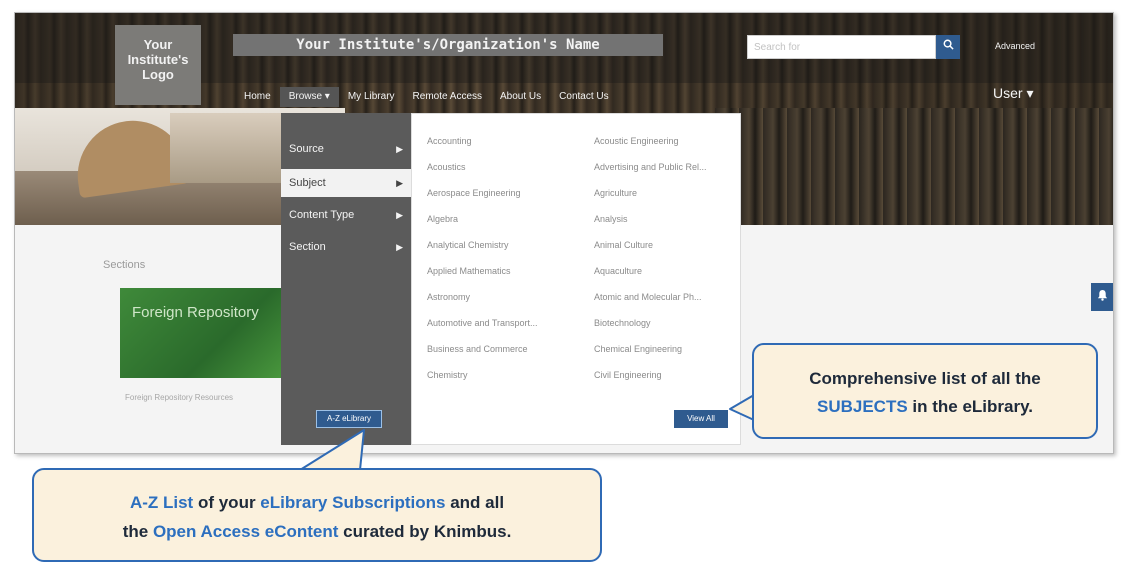  I want to click on subject-link: Algebra, so click(442, 219).